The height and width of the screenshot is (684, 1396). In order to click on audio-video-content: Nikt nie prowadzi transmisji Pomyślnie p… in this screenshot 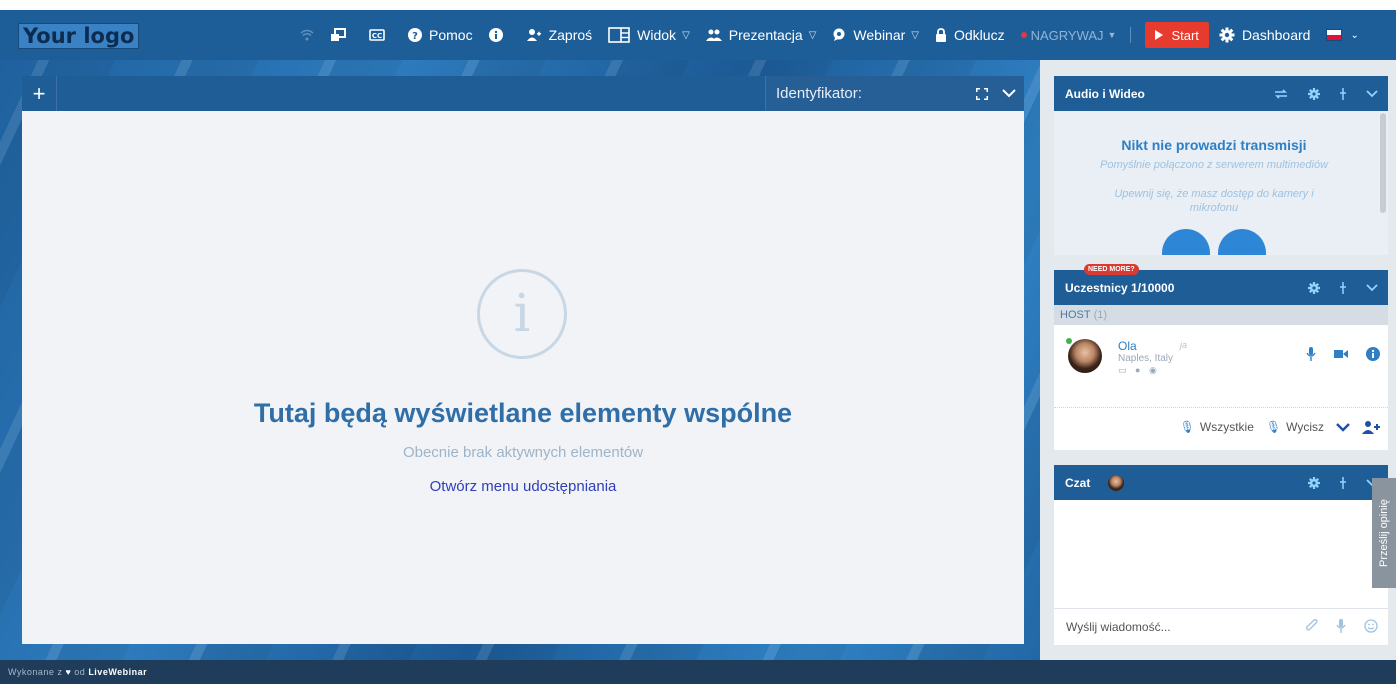, I will do `click(1221, 183)`.